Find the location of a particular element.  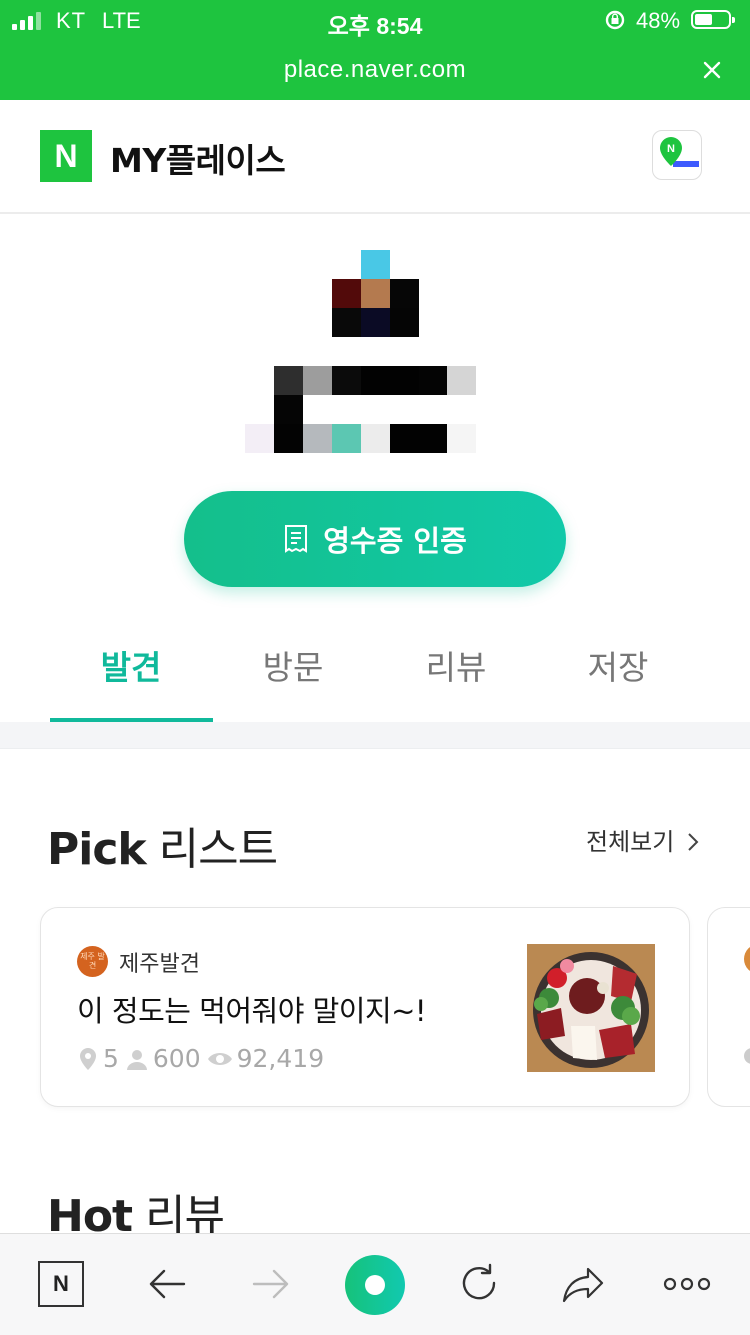

share-icon is located at coordinates (583, 1284).